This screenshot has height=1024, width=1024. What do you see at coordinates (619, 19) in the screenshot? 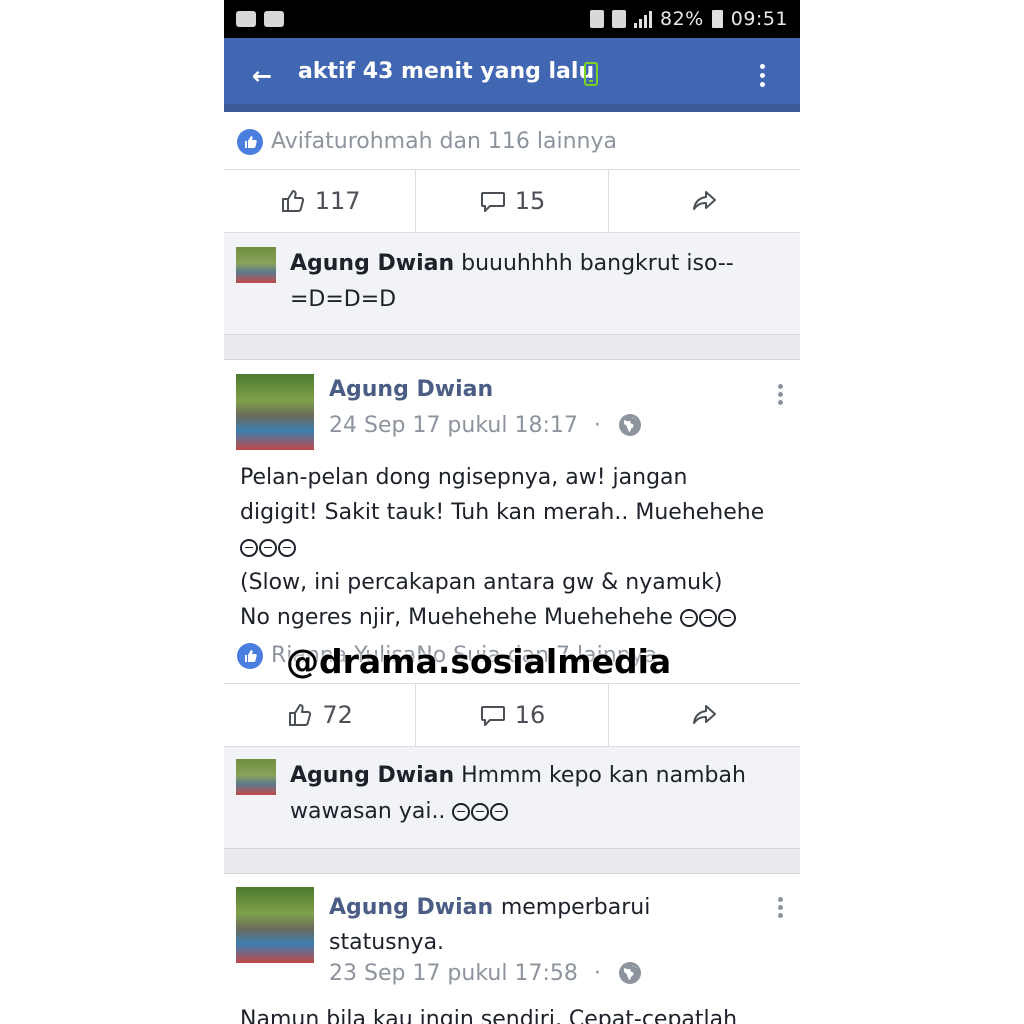
I see `sim-signal-icon` at bounding box center [619, 19].